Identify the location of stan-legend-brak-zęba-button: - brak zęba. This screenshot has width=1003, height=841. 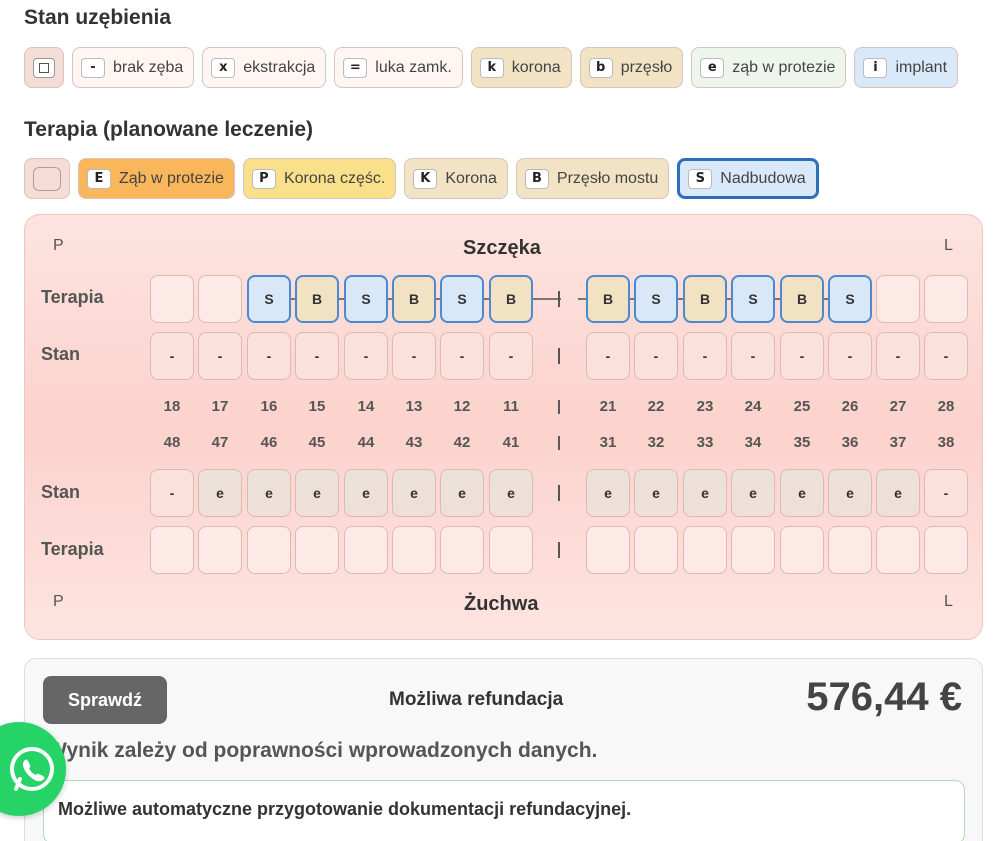
(133, 67).